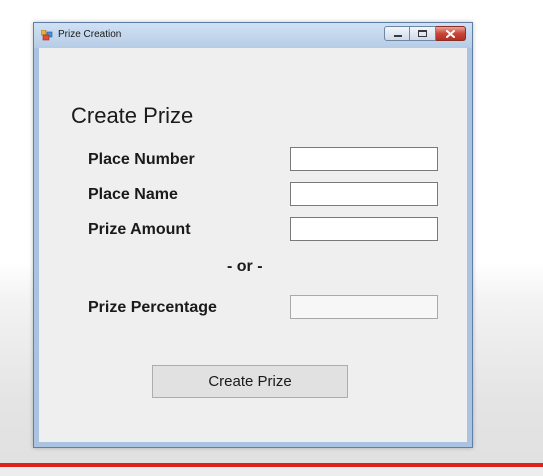  I want to click on title-bar: Prize Creation, so click(253, 35).